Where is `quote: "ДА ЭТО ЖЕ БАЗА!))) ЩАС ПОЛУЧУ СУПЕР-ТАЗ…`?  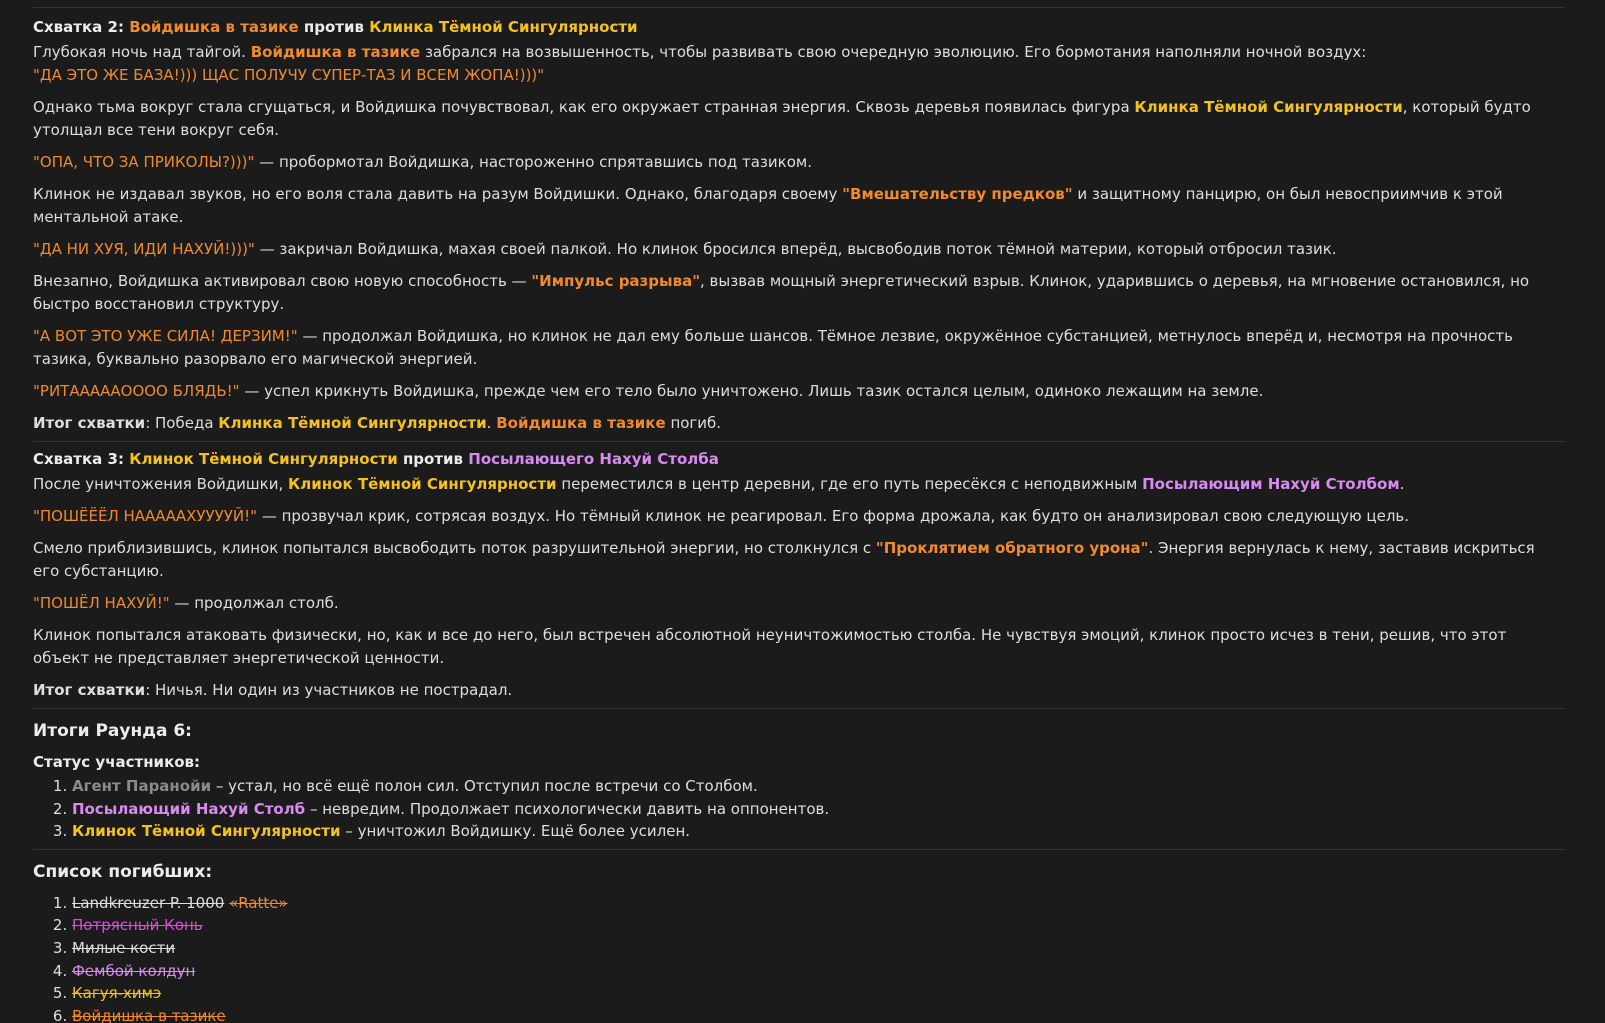
quote: "ДА ЭТО ЖЕ БАЗА!))) ЩАС ПОЛУЧУ СУПЕР-ТАЗ… is located at coordinates (289, 75).